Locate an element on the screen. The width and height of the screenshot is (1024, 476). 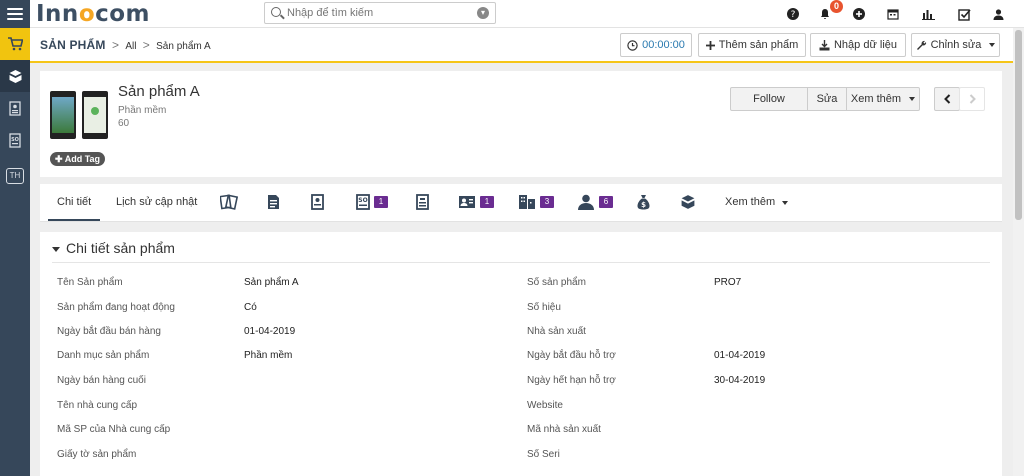
tab-products is located at coordinates (688, 202).